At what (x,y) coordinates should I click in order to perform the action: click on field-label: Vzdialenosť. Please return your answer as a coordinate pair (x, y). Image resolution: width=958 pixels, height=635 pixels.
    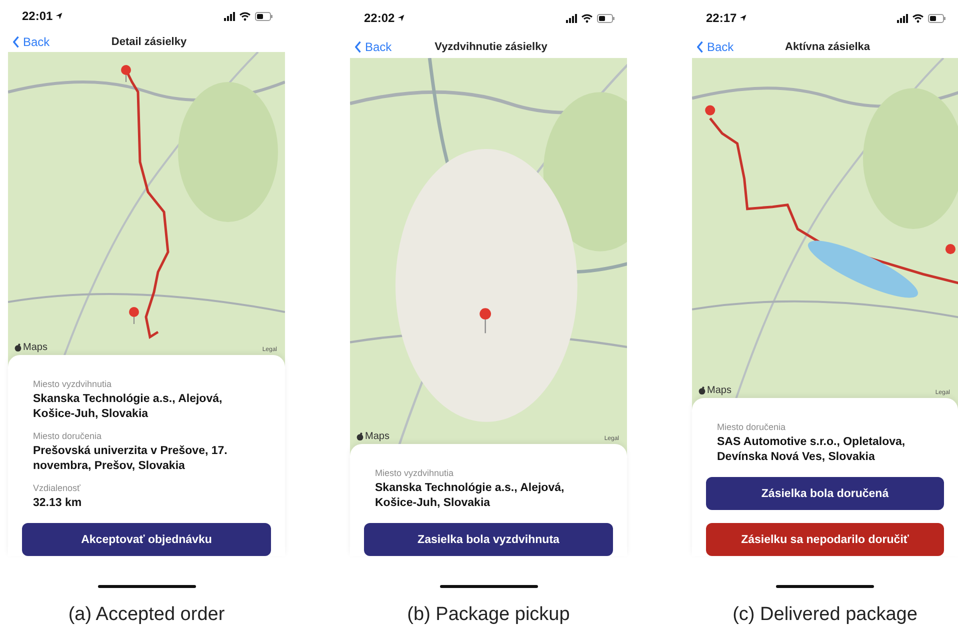
    Looking at the image, I should click on (57, 488).